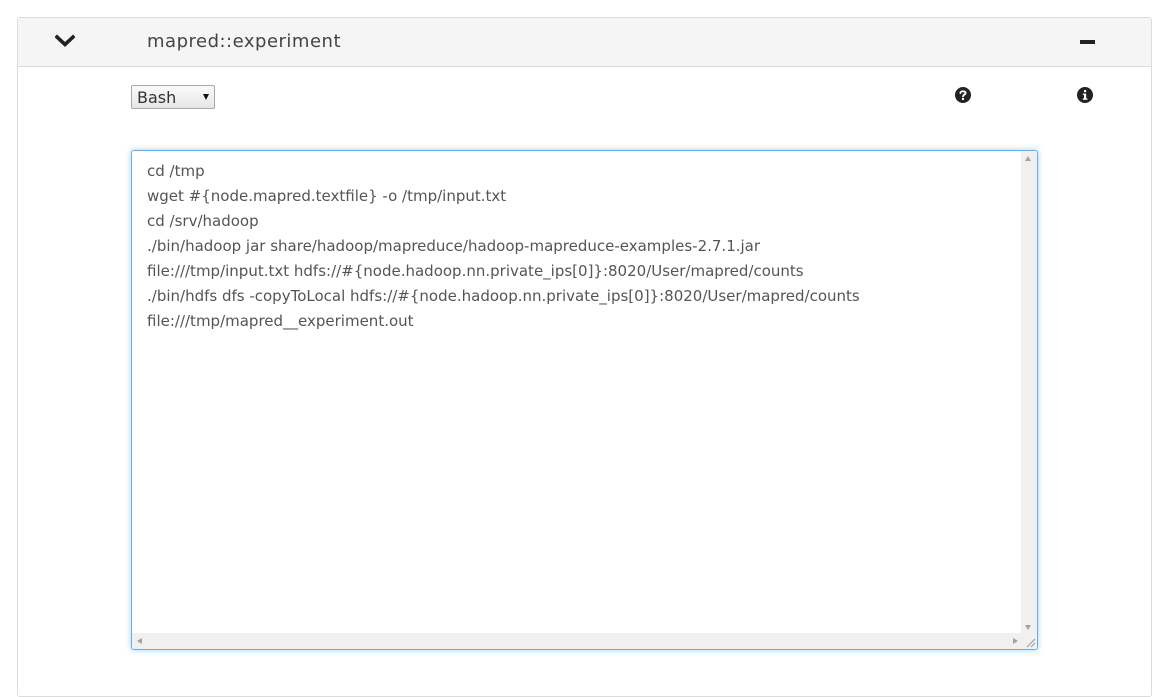 This screenshot has width=1169, height=697. I want to click on dropdown-arrow-icon, so click(206, 97).